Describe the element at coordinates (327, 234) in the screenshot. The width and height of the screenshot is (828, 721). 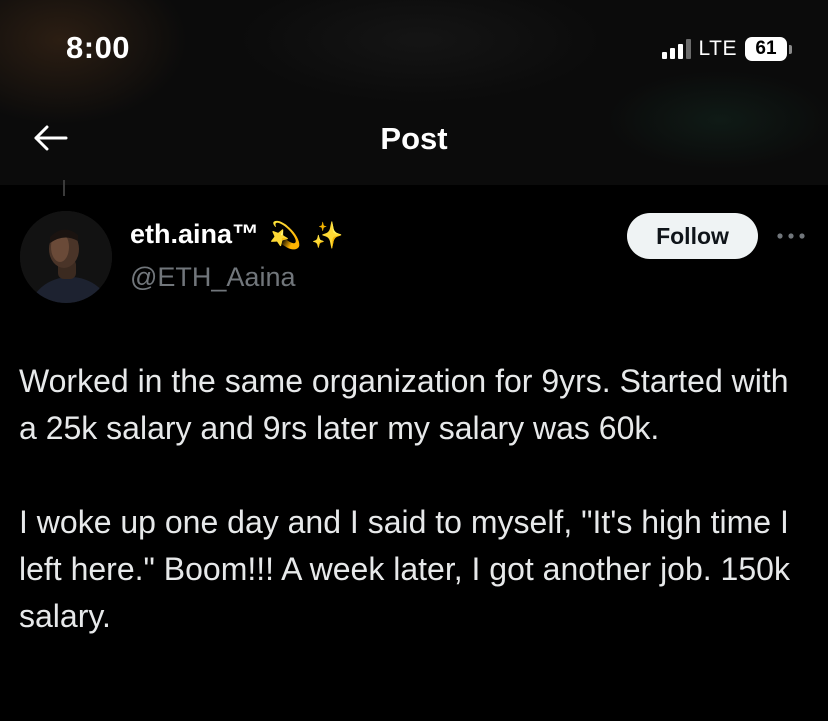
I see `sparkles-emoji-icon: ✨` at that location.